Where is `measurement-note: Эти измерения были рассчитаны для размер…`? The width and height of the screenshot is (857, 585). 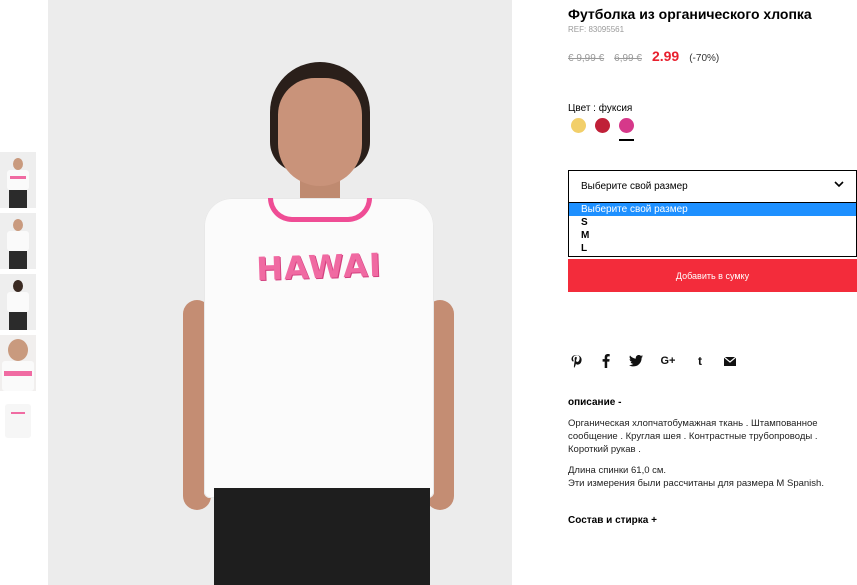
measurement-note: Эти измерения были рассчитаны для размер… is located at coordinates (696, 483).